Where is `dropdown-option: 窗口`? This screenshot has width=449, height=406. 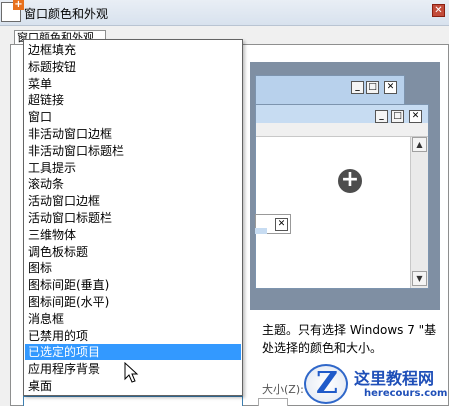 dropdown-option: 窗口 is located at coordinates (133, 117).